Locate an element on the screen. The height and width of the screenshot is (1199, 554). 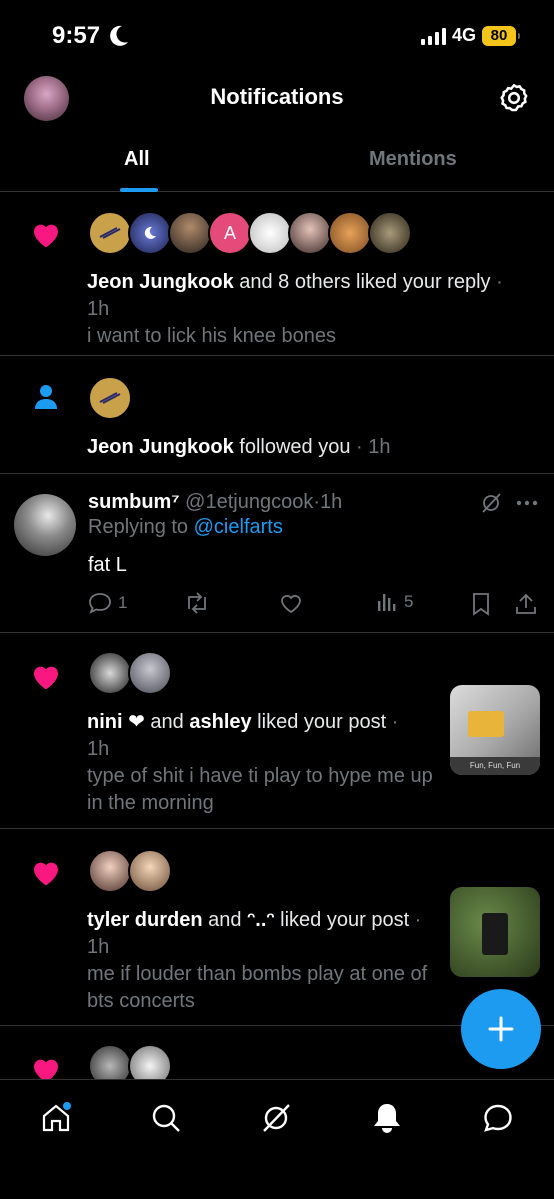
like-icon is located at coordinates (291, 604).